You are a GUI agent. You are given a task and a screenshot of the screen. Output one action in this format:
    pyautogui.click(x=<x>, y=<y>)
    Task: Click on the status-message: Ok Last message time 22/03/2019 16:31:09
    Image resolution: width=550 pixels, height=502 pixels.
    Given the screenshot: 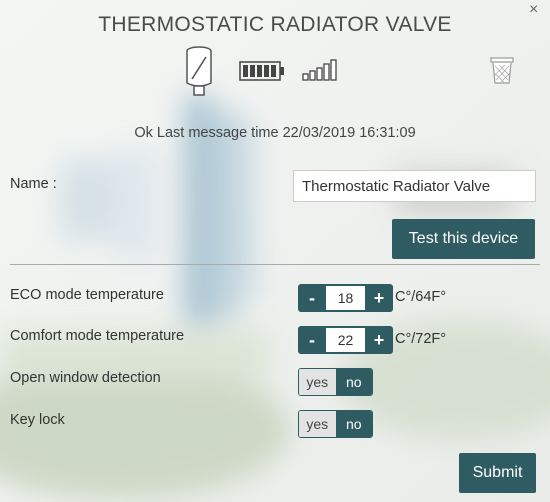 What is the action you would take?
    pyautogui.click(x=275, y=133)
    